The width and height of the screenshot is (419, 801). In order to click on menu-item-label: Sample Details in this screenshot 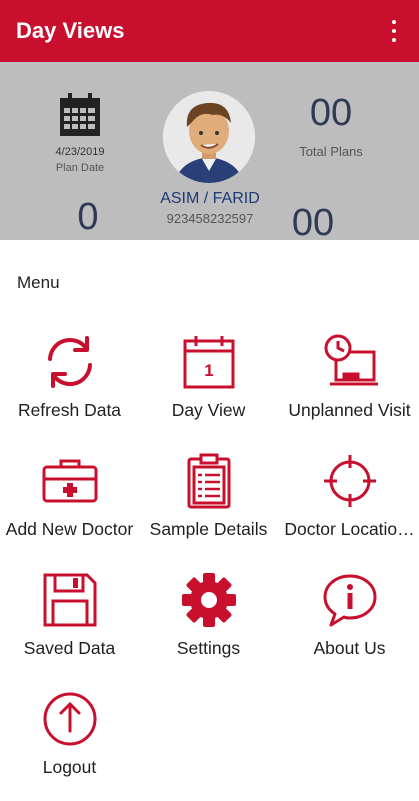, I will do `click(208, 529)`.